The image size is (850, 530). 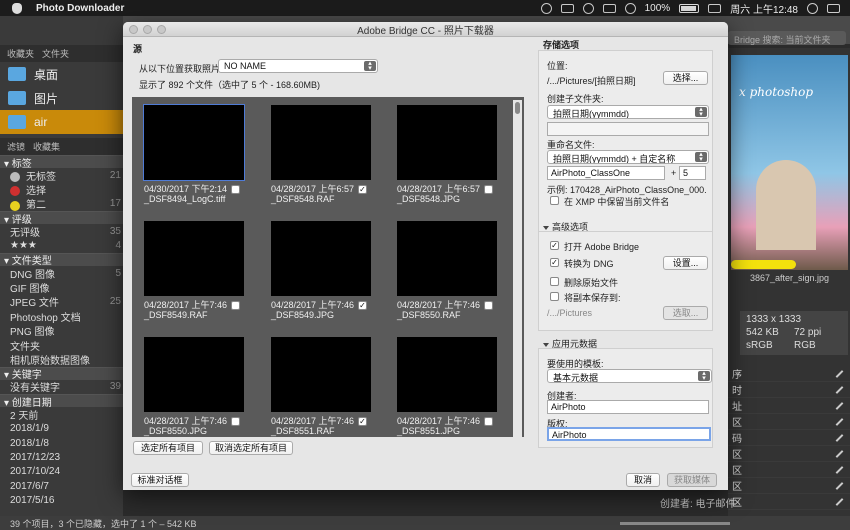 What do you see at coordinates (609, 8) in the screenshot?
I see `wifi-icon` at bounding box center [609, 8].